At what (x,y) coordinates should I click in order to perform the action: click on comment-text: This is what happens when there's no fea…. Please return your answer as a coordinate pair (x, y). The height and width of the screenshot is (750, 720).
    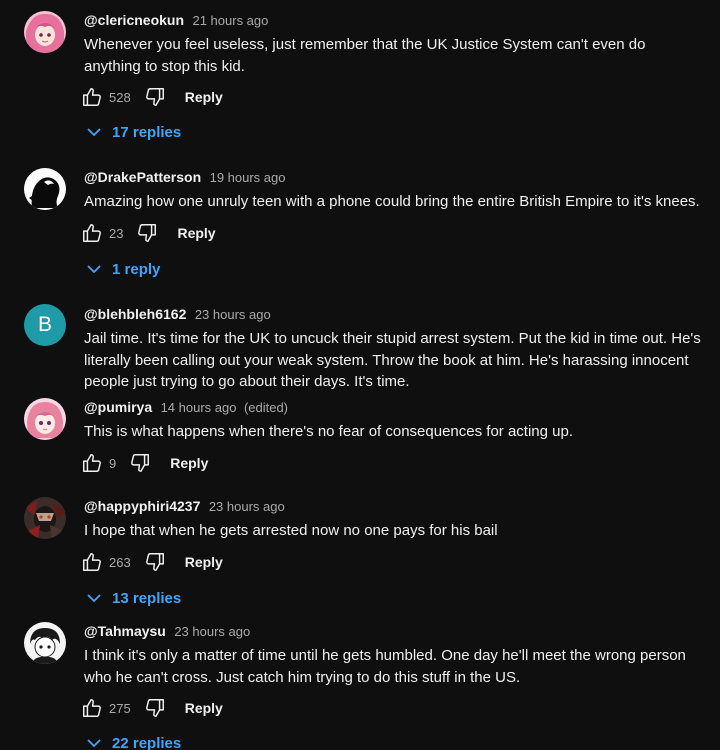
    Looking at the image, I should click on (328, 431).